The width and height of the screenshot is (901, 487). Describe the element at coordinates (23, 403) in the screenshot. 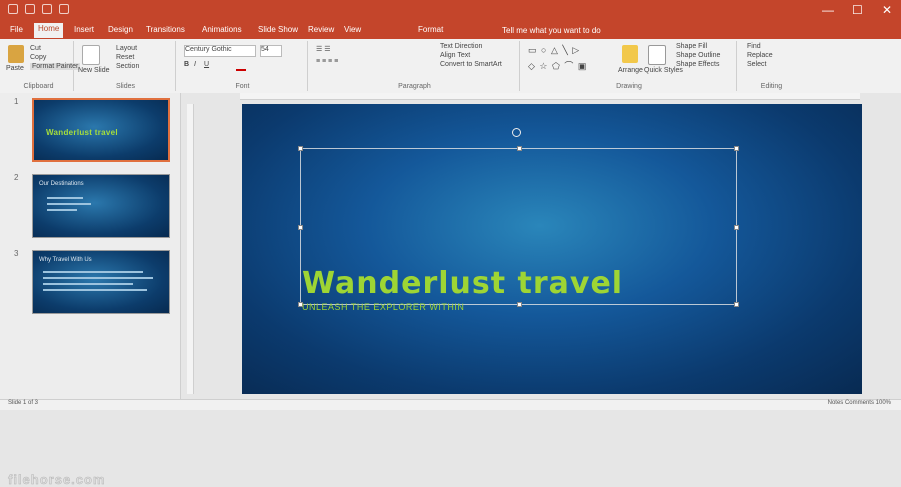

I see `slide-counter: Slide 1 of 3` at that location.